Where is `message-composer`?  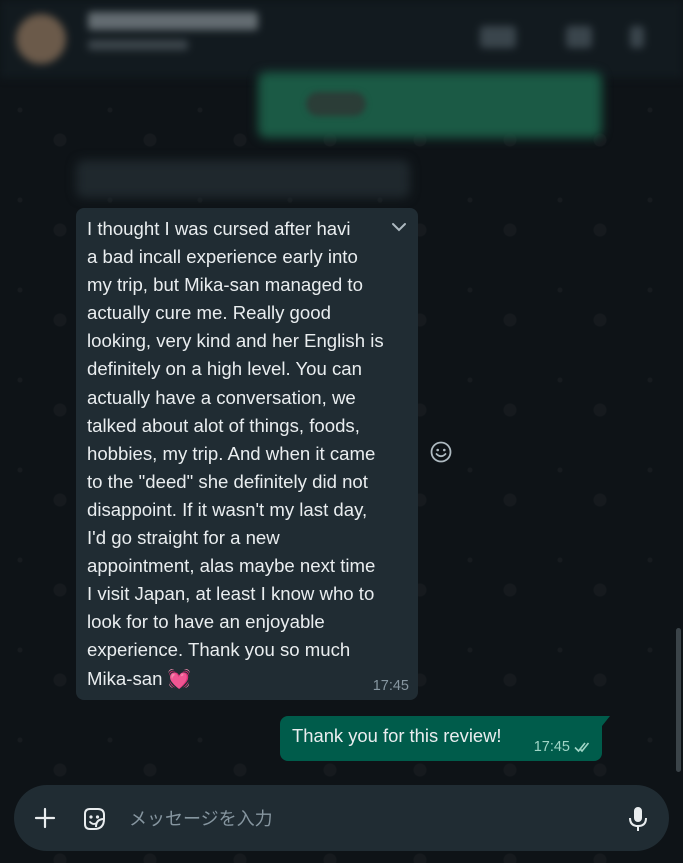
message-composer is located at coordinates (341, 818).